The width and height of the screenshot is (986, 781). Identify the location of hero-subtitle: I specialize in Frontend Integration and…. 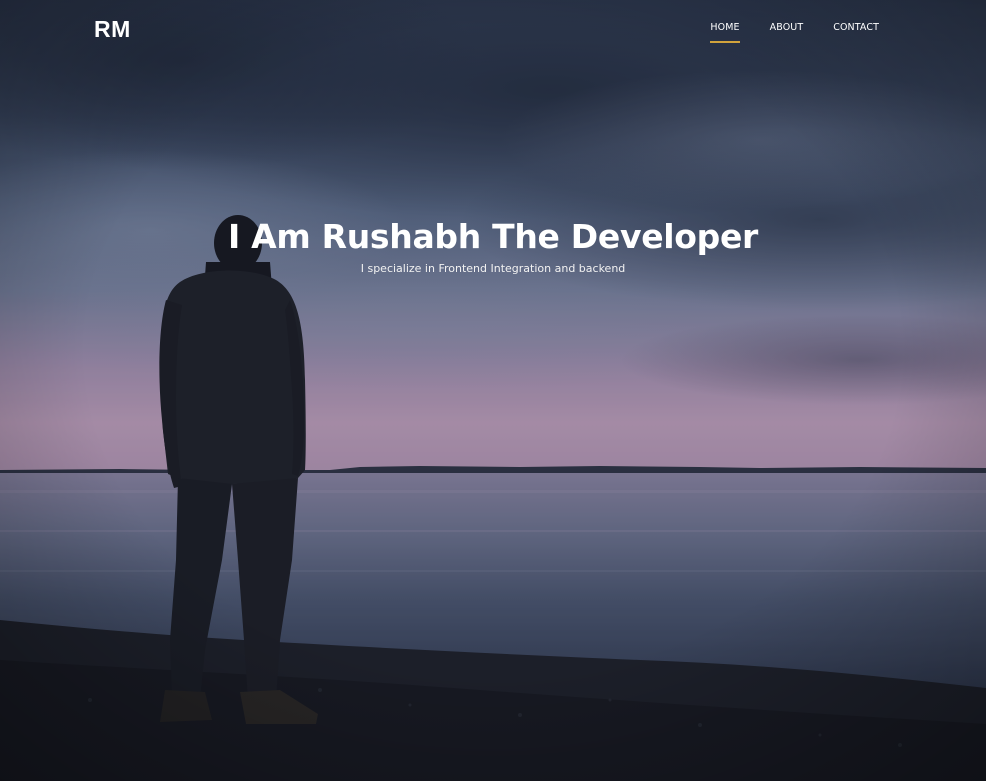
(493, 268).